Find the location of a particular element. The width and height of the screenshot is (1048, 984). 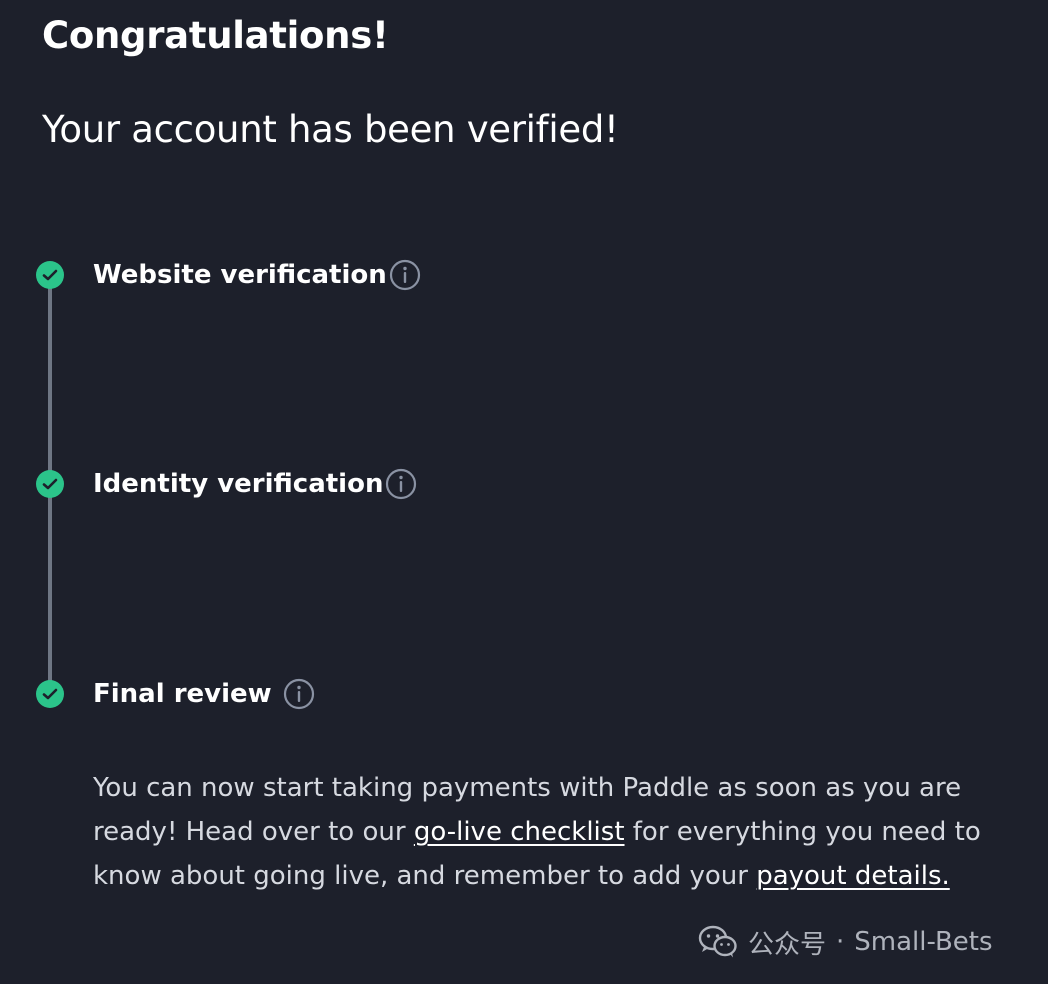

go-live-checklist-link: go-live checklist is located at coordinates (519, 832).